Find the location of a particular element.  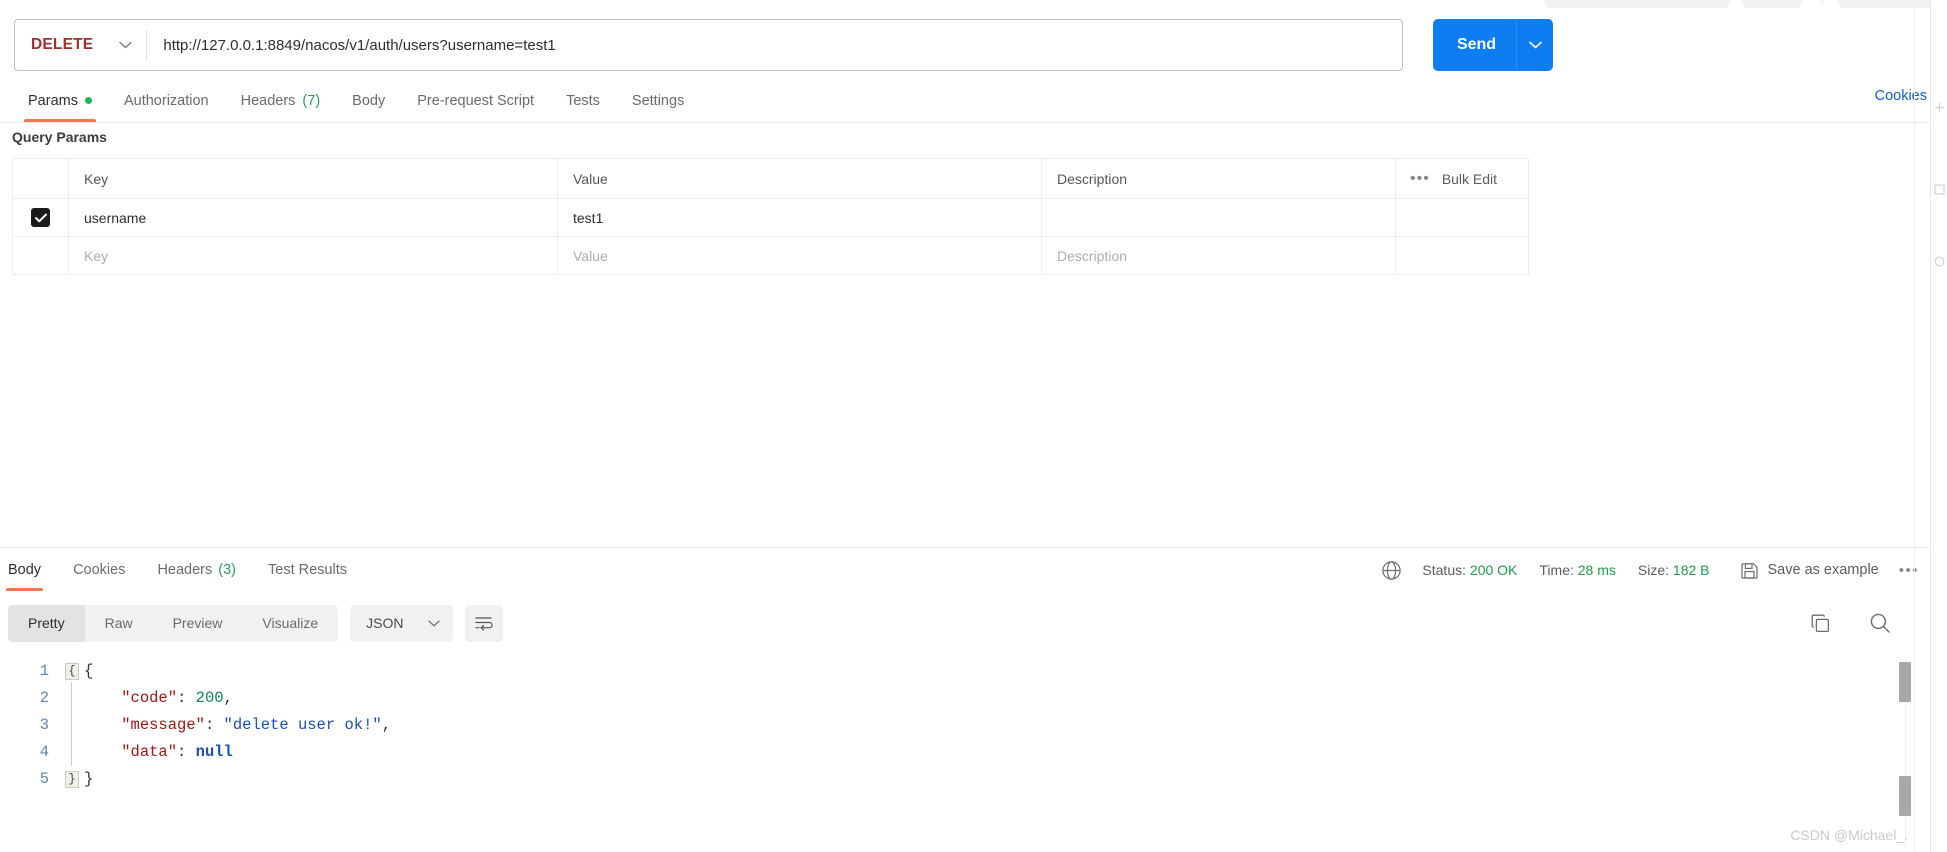

tab-headers-label: Headers is located at coordinates (268, 100).